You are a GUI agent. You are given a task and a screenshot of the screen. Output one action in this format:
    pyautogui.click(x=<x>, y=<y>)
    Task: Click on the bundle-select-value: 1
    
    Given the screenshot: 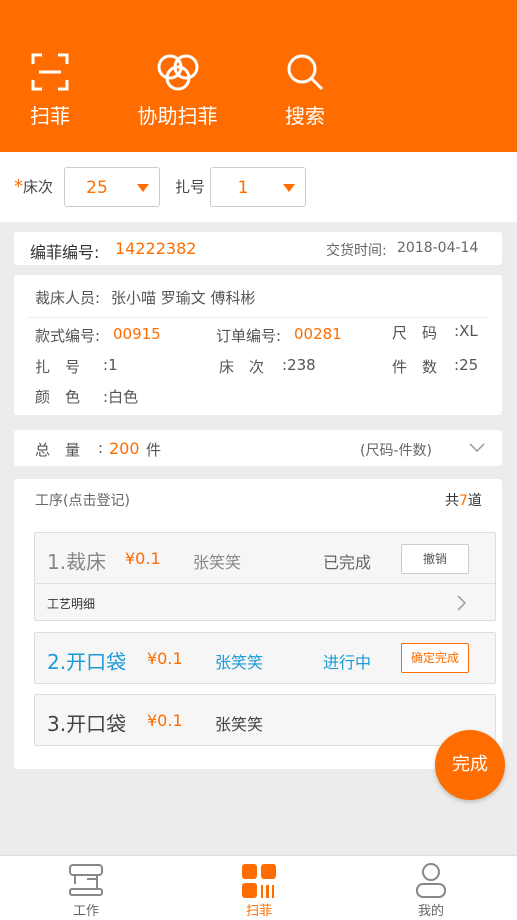 What is the action you would take?
    pyautogui.click(x=243, y=188)
    